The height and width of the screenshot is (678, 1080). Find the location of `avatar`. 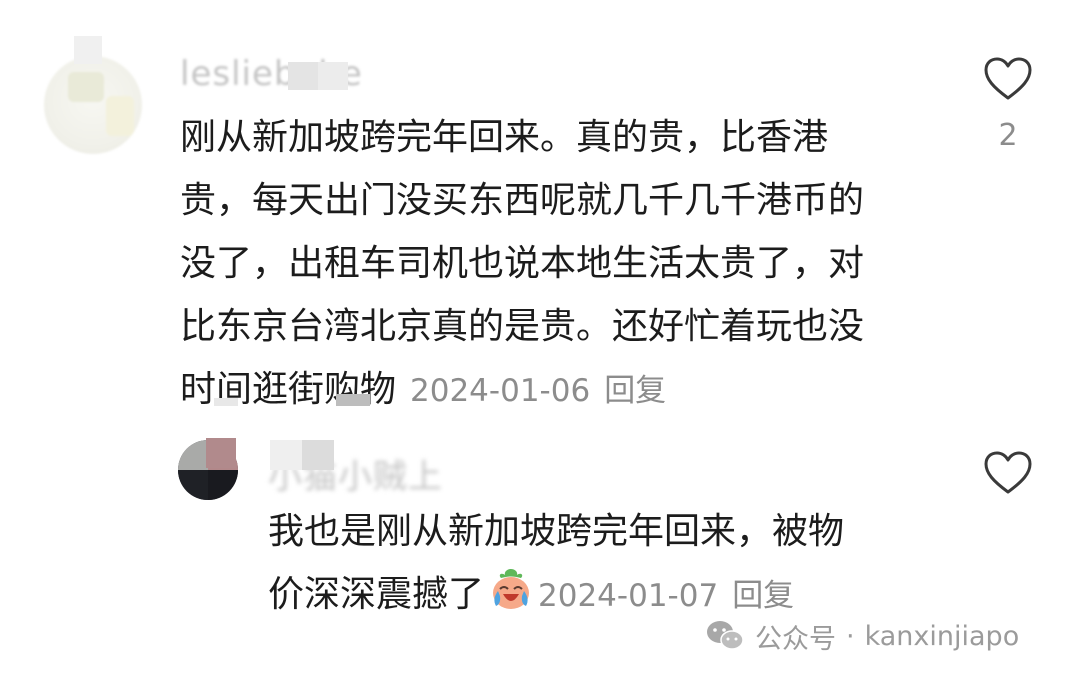

avatar is located at coordinates (93, 105).